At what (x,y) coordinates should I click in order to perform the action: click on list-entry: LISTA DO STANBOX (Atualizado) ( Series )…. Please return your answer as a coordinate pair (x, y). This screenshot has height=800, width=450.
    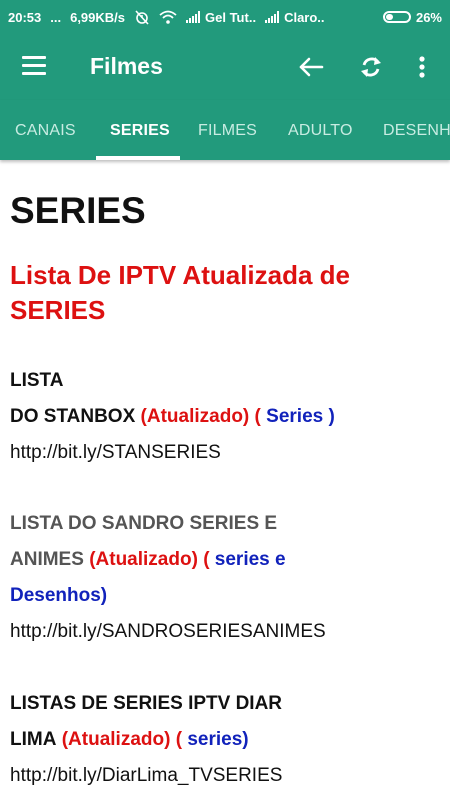
    Looking at the image, I should click on (225, 417).